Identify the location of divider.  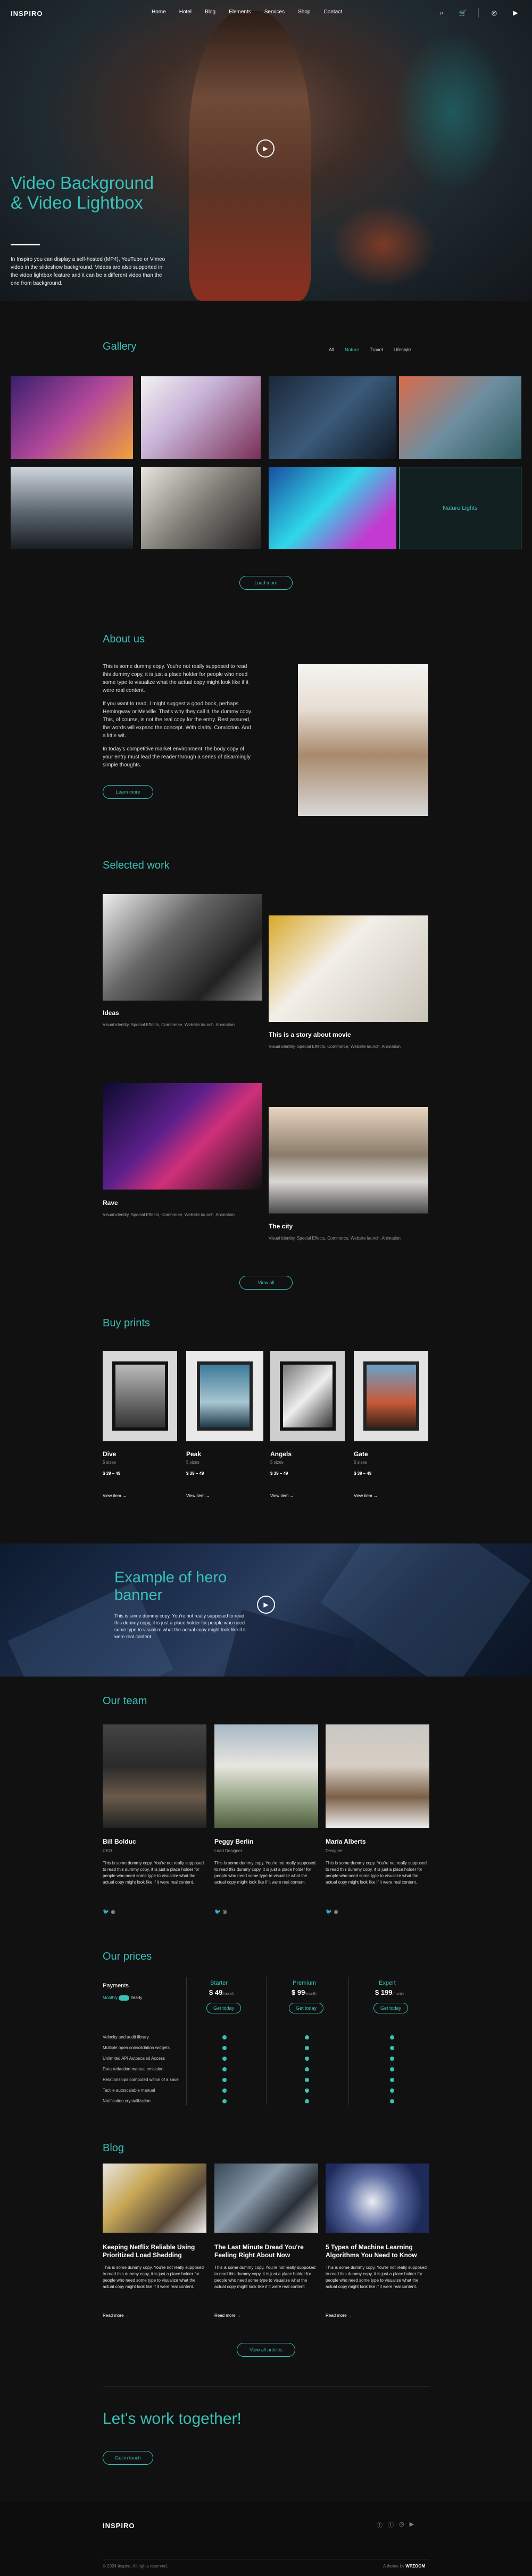
(266, 2386).